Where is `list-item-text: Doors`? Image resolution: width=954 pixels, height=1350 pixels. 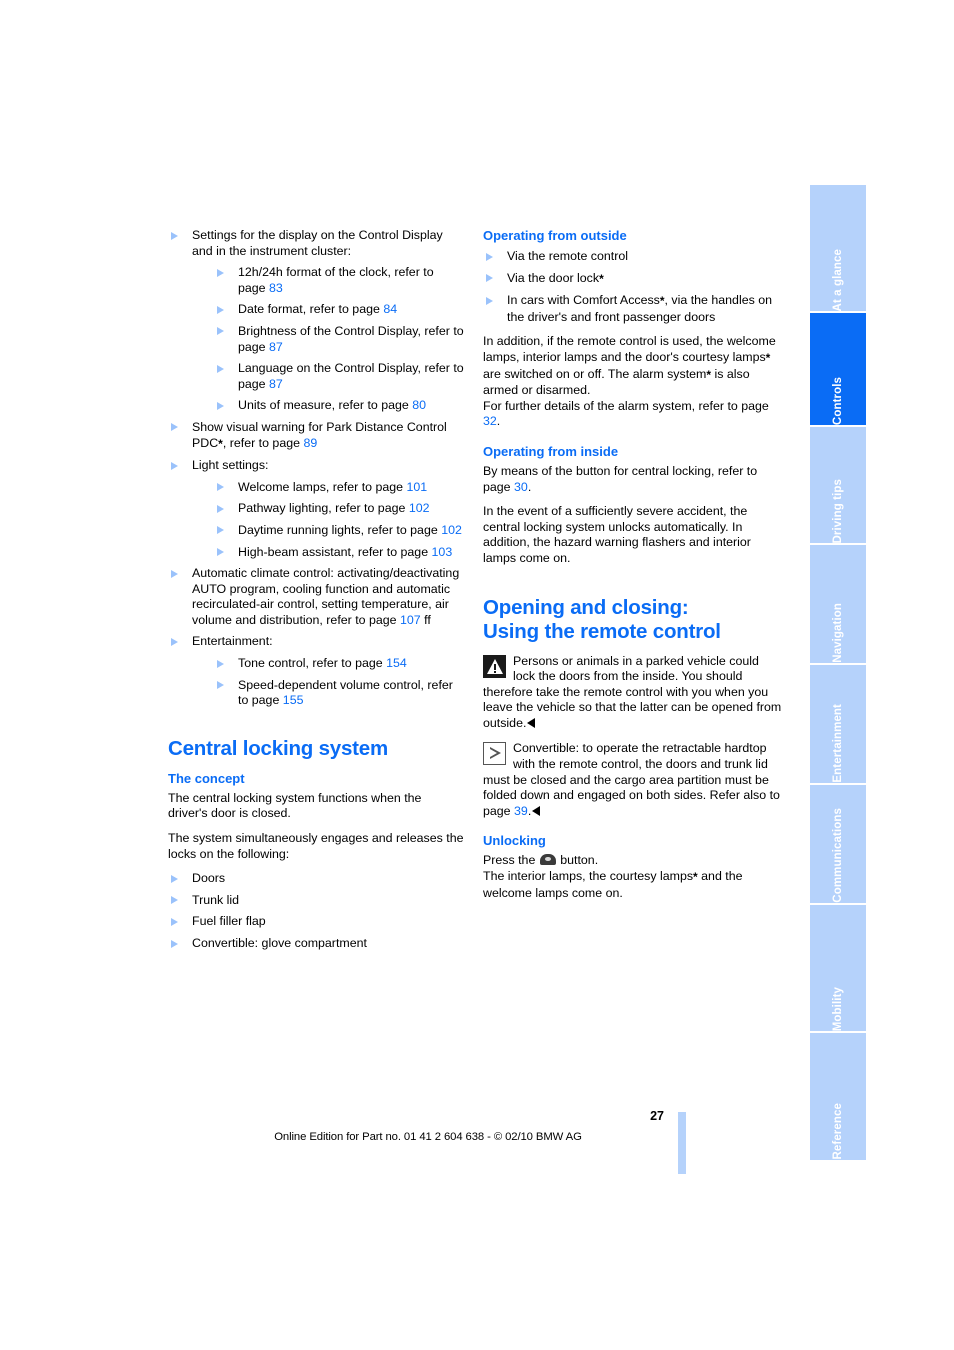
list-item-text: Doors is located at coordinates (209, 878).